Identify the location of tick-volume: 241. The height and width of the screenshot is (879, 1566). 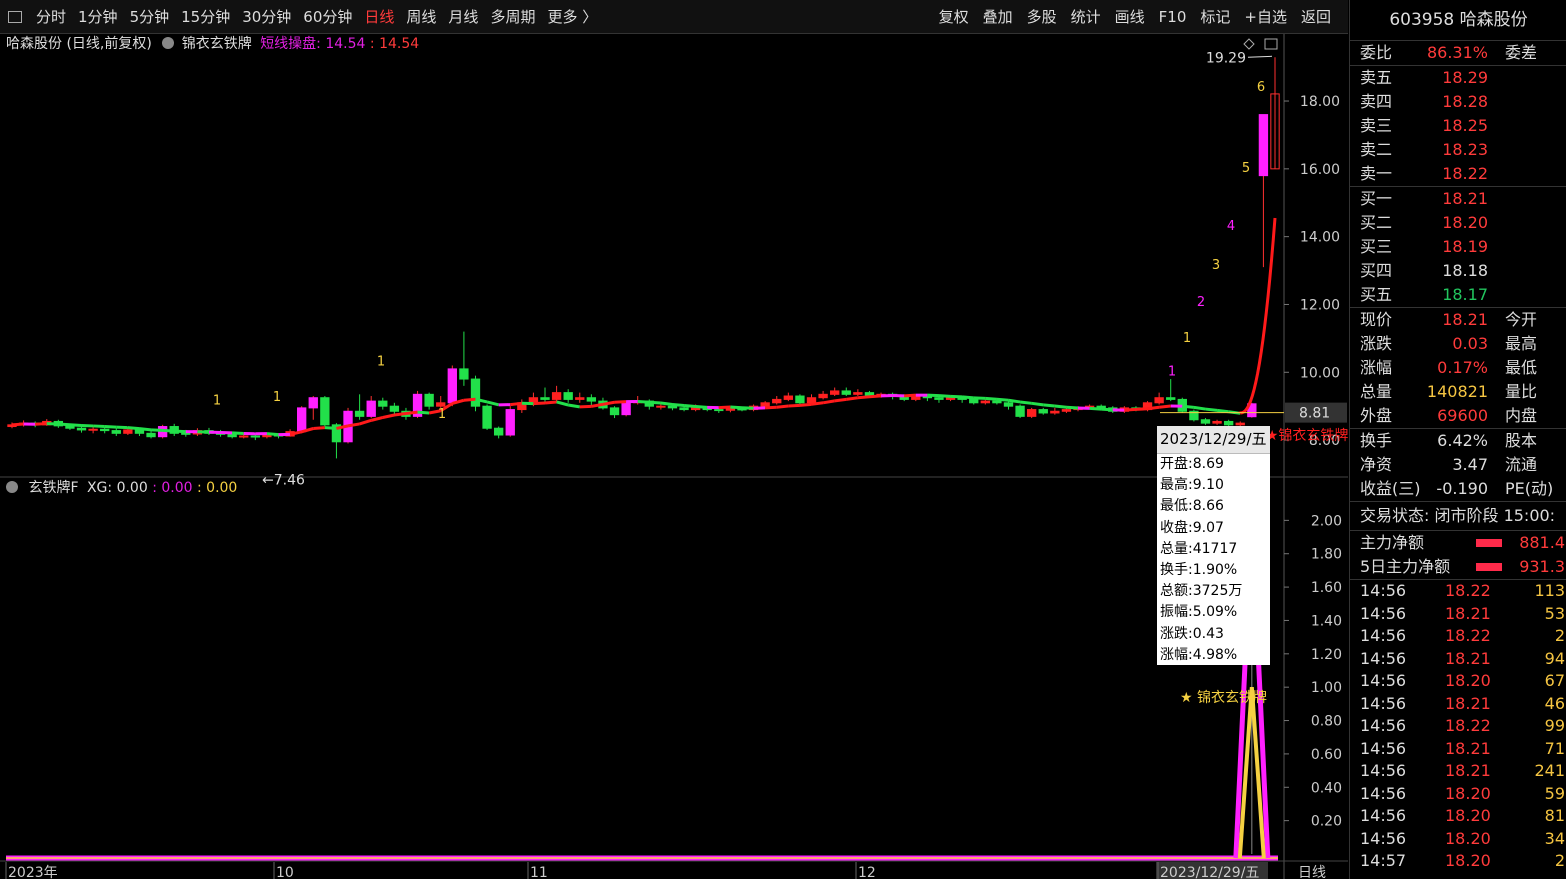
(1549, 770).